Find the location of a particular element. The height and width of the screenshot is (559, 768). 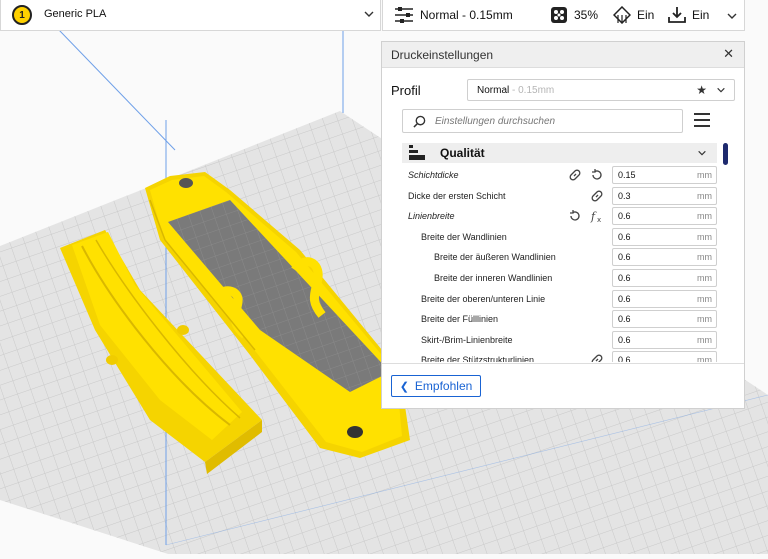

support-icon is located at coordinates (622, 15).